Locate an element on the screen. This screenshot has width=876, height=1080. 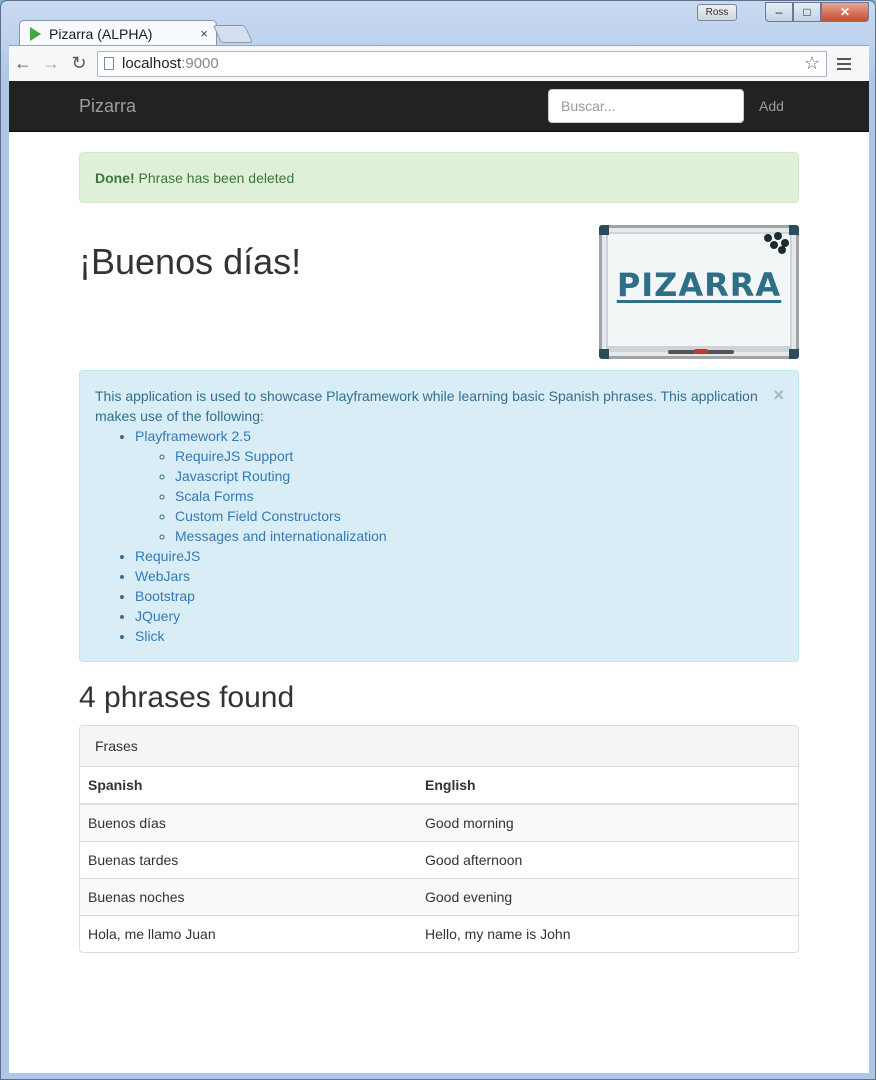
address-bar: localhost:9000 ☆ is located at coordinates (462, 63).